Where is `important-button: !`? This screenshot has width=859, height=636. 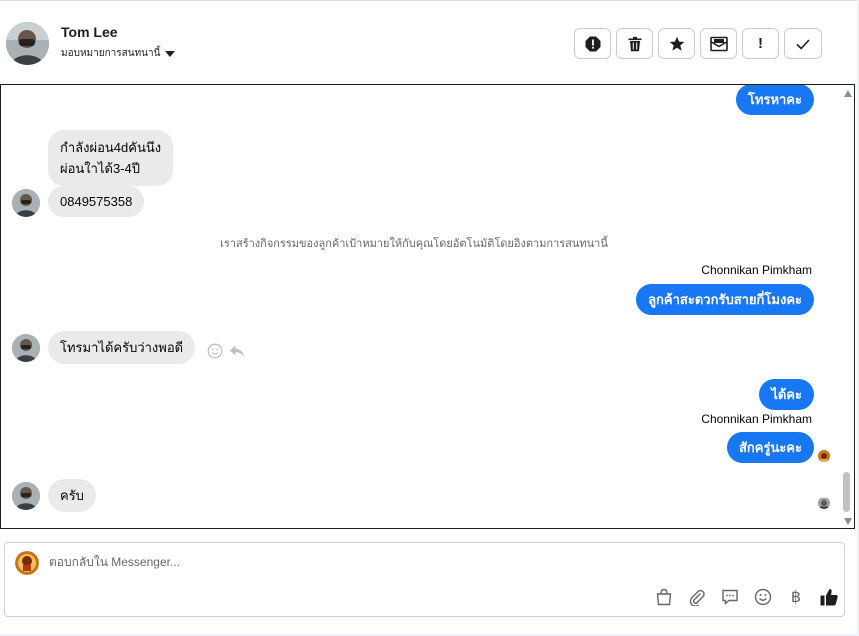 important-button: ! is located at coordinates (760, 43).